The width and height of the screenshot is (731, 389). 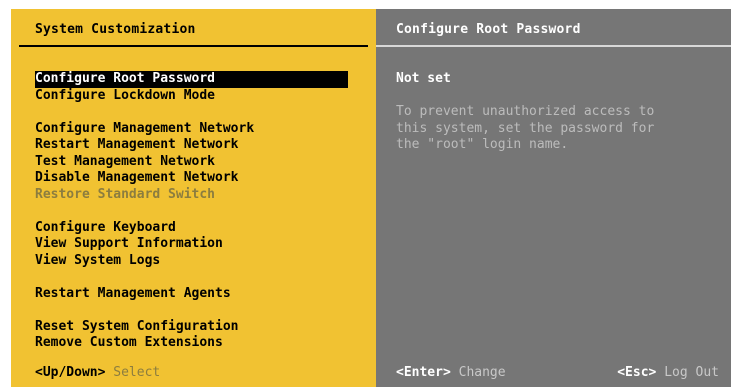 I want to click on panel-title: System Customization, so click(x=115, y=29).